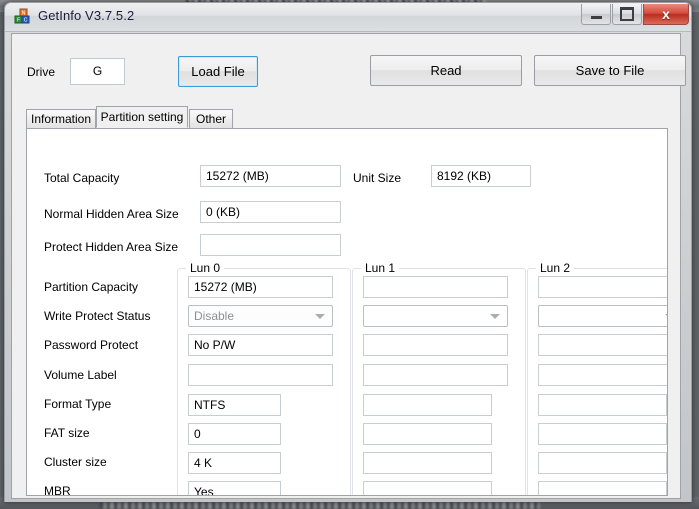  I want to click on lun-1-fat-size, so click(427, 434).